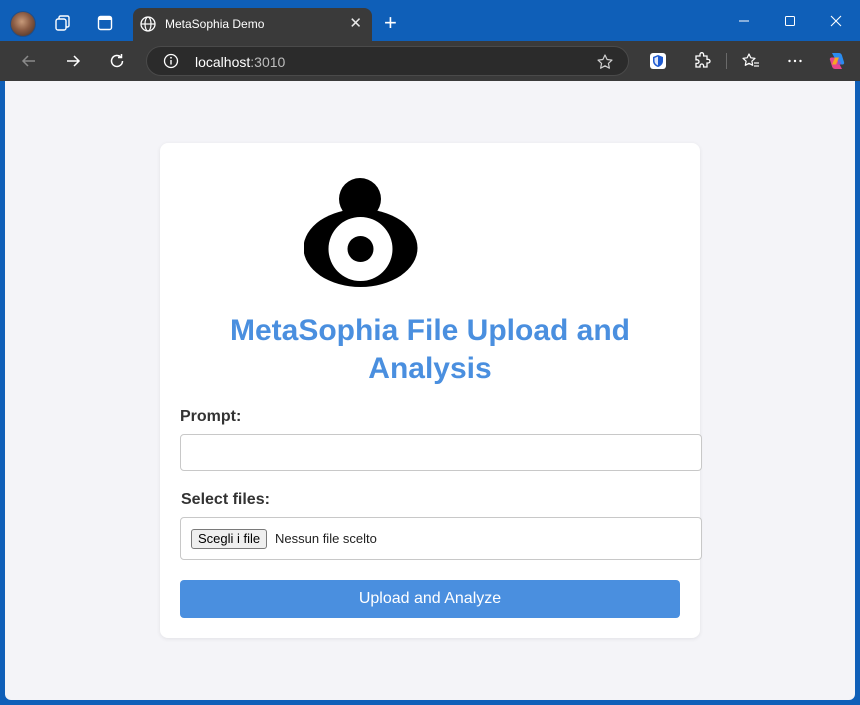 Image resolution: width=860 pixels, height=705 pixels. I want to click on favorite-star-icon, so click(605, 64).